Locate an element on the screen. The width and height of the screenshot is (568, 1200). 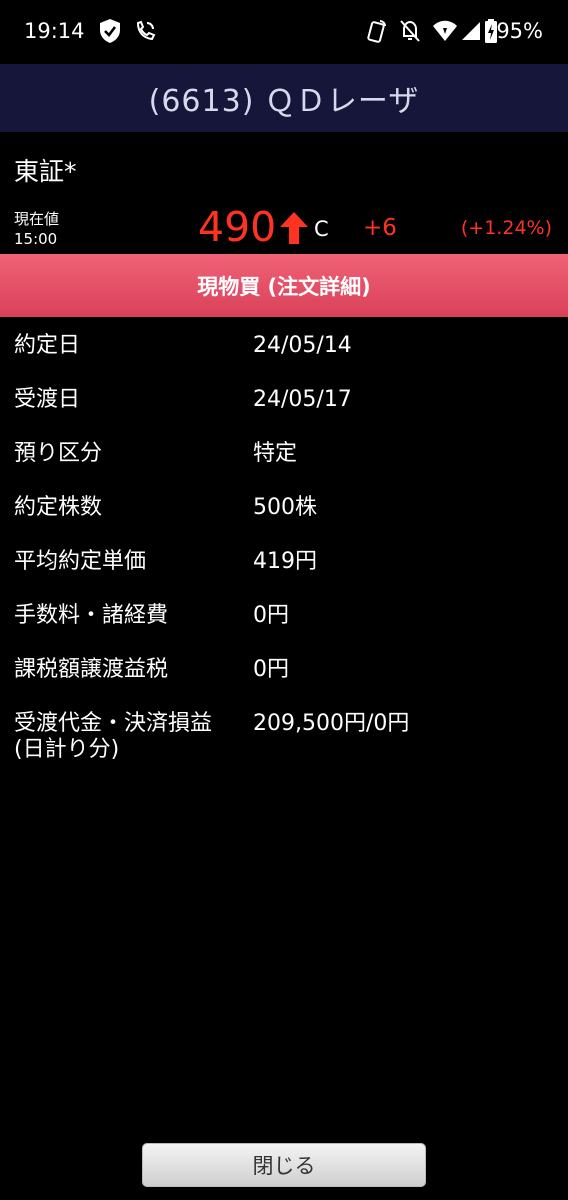
price-change: +6 is located at coordinates (380, 228).